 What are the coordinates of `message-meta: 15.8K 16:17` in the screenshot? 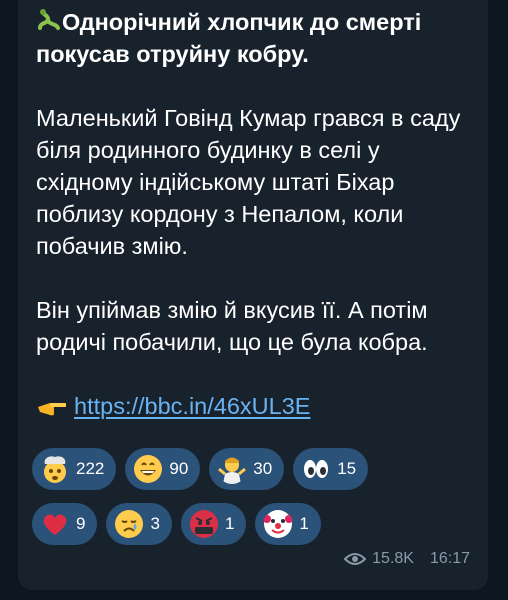 It's located at (407, 559).